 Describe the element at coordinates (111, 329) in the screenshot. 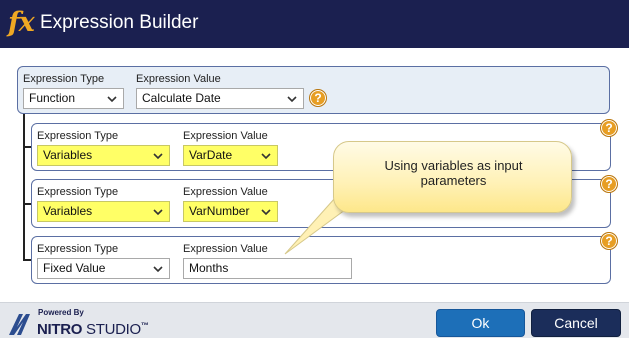

I see `brand-rest: STUDIO` at that location.